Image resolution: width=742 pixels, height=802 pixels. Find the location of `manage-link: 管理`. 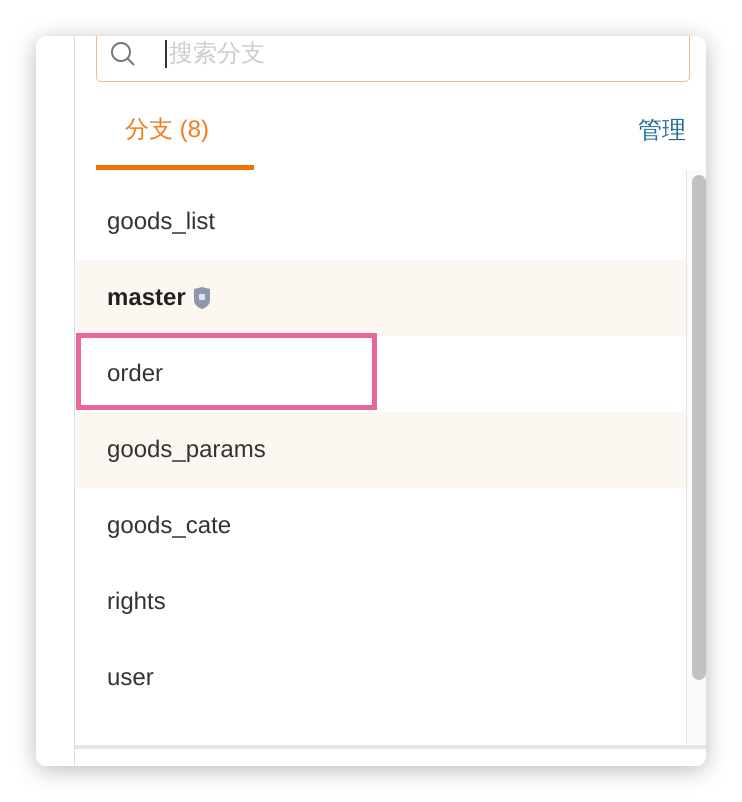

manage-link: 管理 is located at coordinates (662, 130).